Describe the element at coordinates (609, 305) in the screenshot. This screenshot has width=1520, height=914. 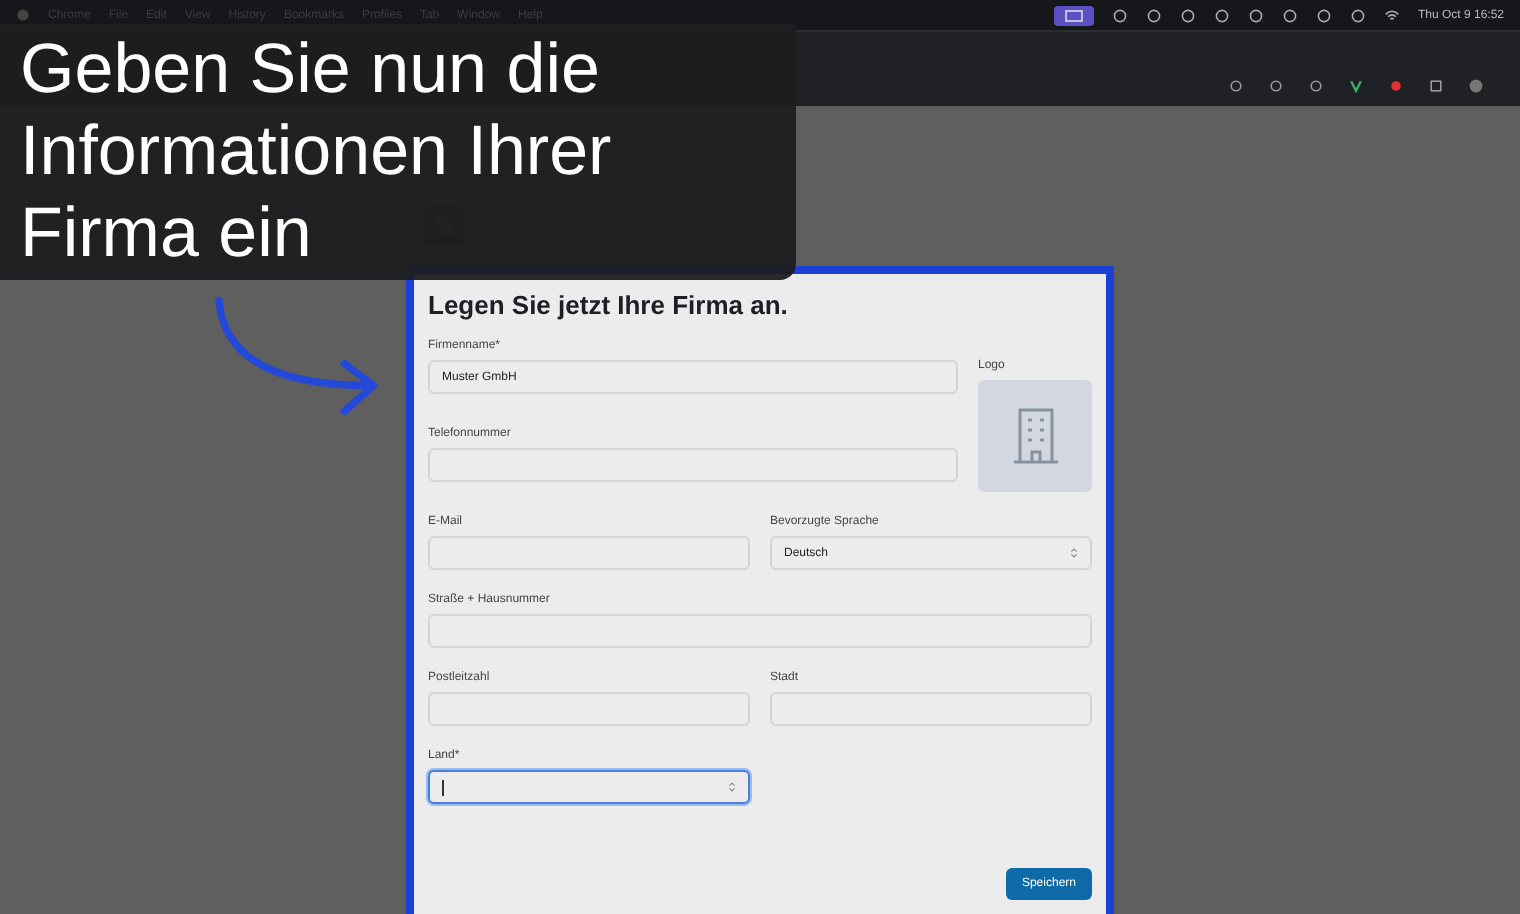
I see `form-title: Legen Sie jetzt Ihre Firma an.` at that location.